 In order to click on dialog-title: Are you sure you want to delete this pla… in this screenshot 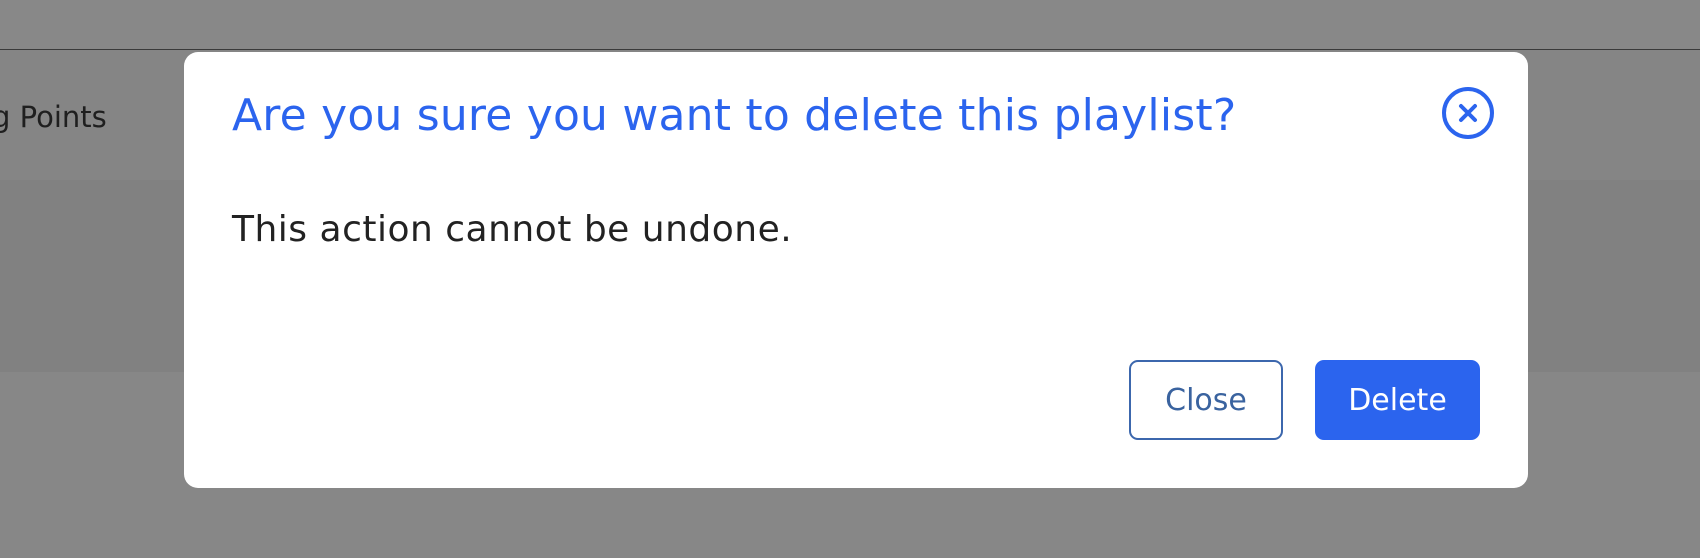, I will do `click(734, 115)`.